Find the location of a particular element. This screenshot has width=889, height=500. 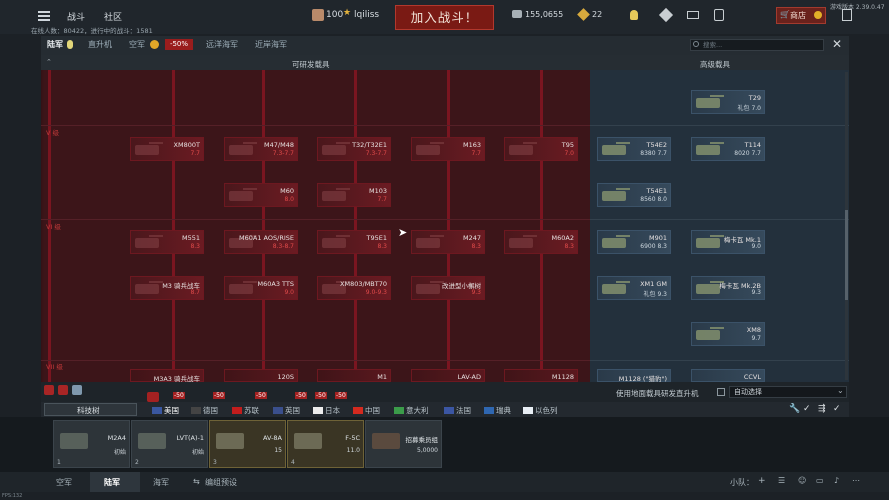

nation-germany: 德国 is located at coordinates (204, 410).